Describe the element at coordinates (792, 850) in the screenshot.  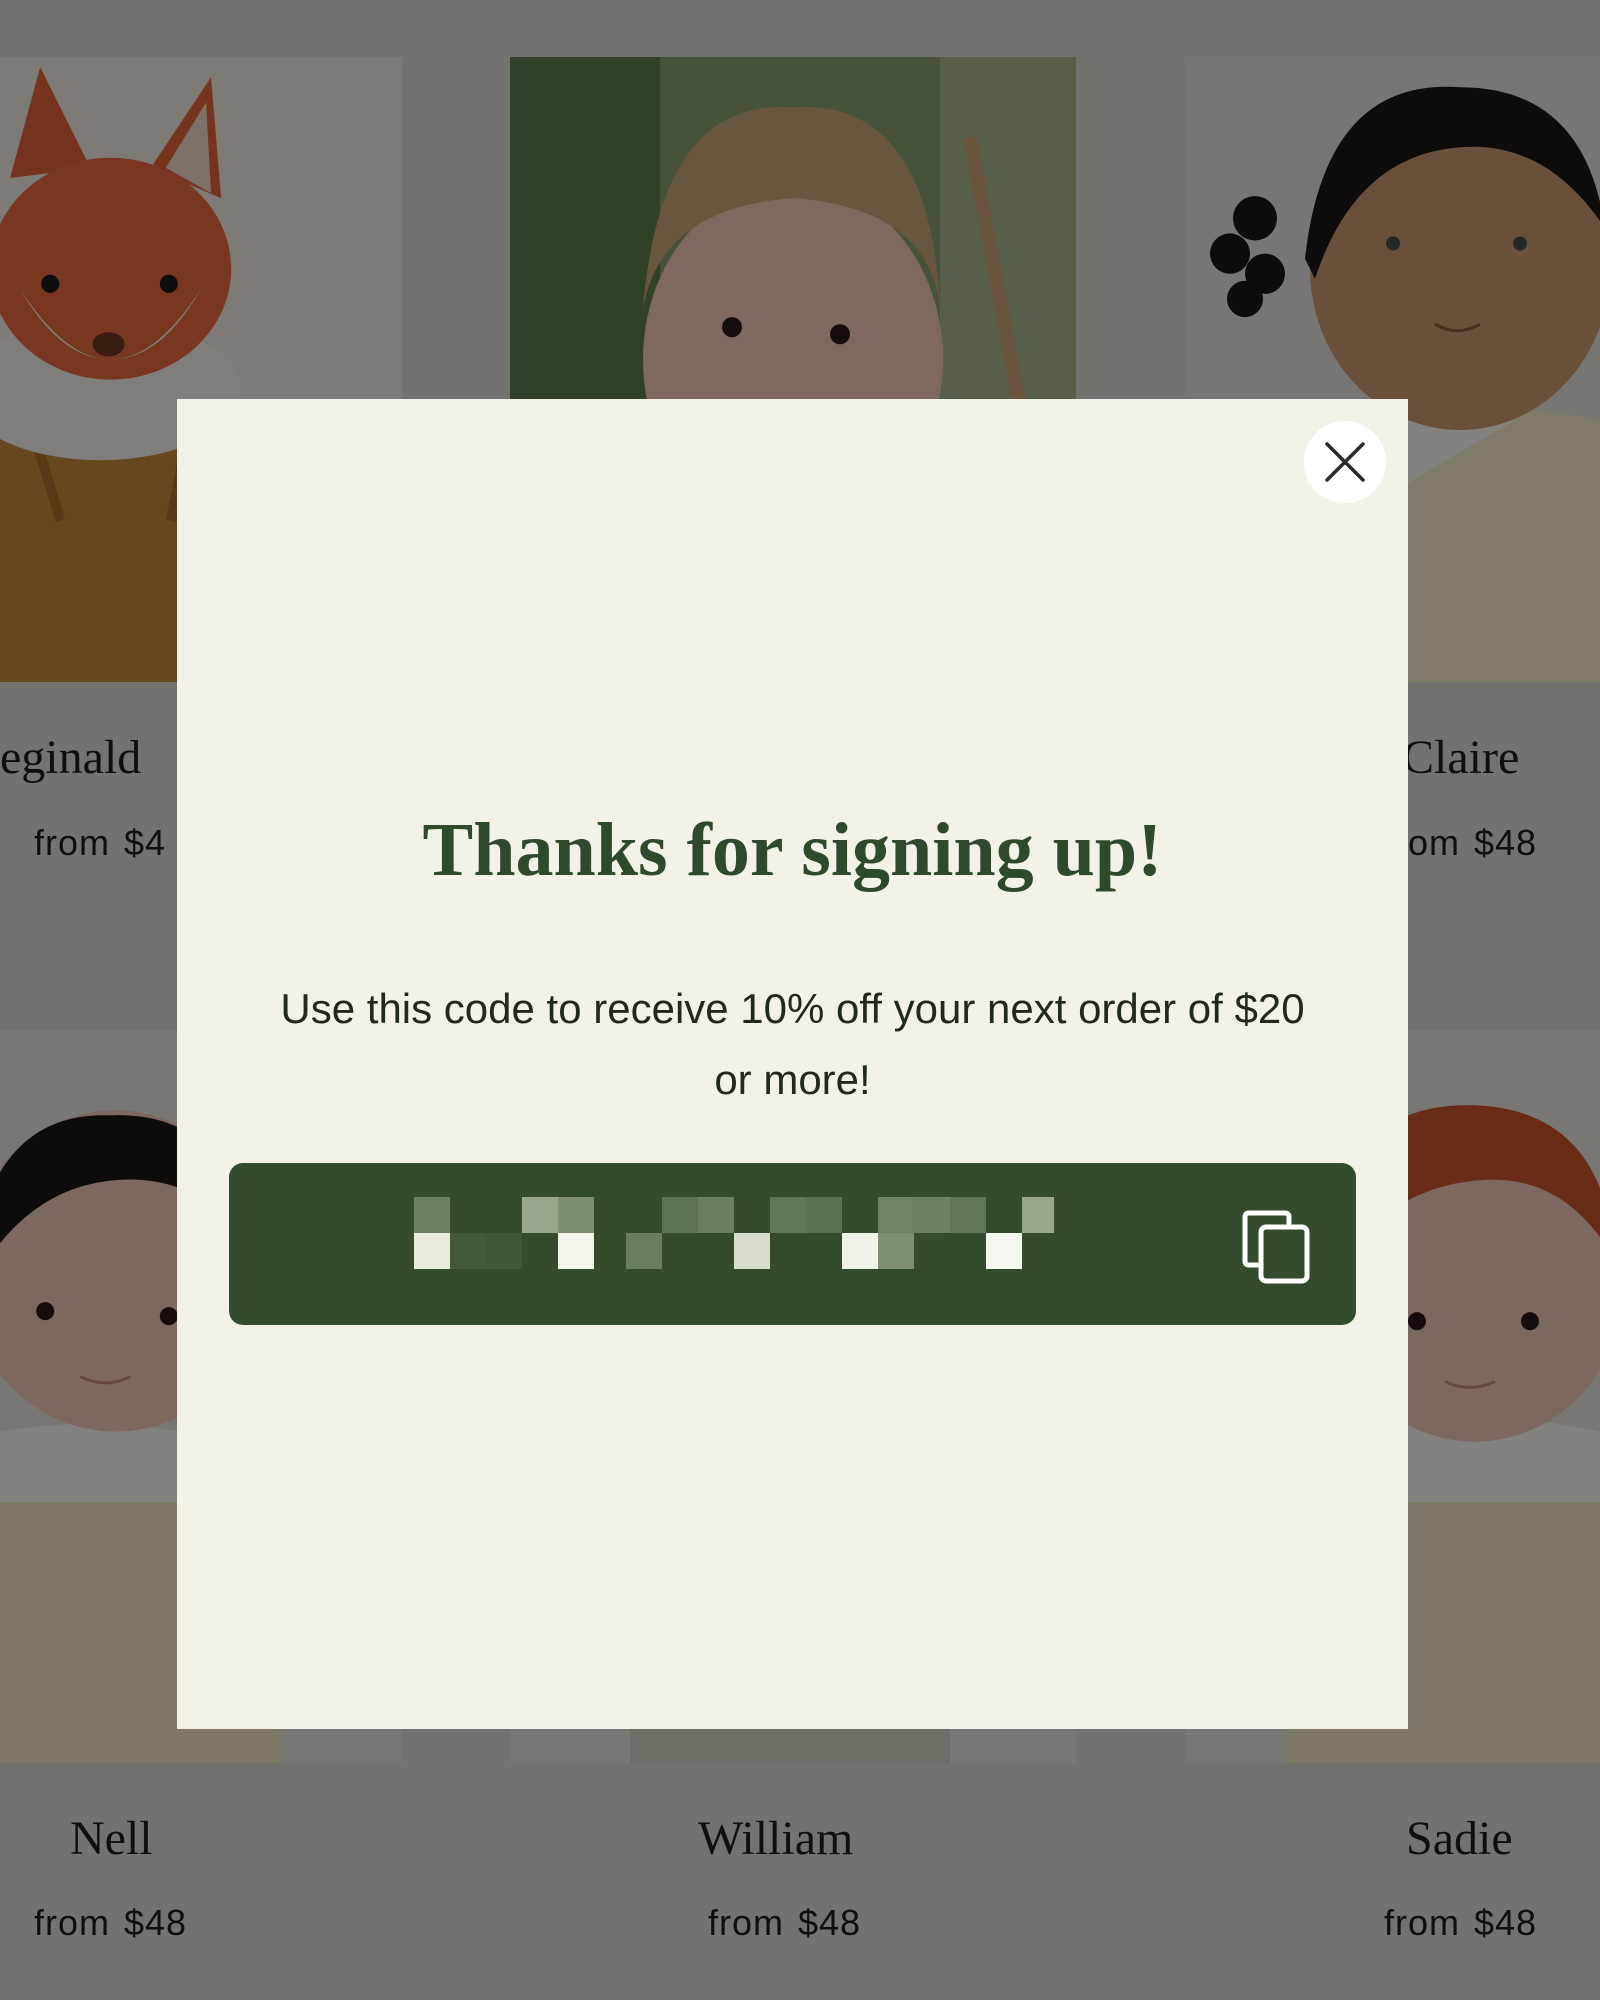
I see `modal-title: Thanks for signing up!` at that location.